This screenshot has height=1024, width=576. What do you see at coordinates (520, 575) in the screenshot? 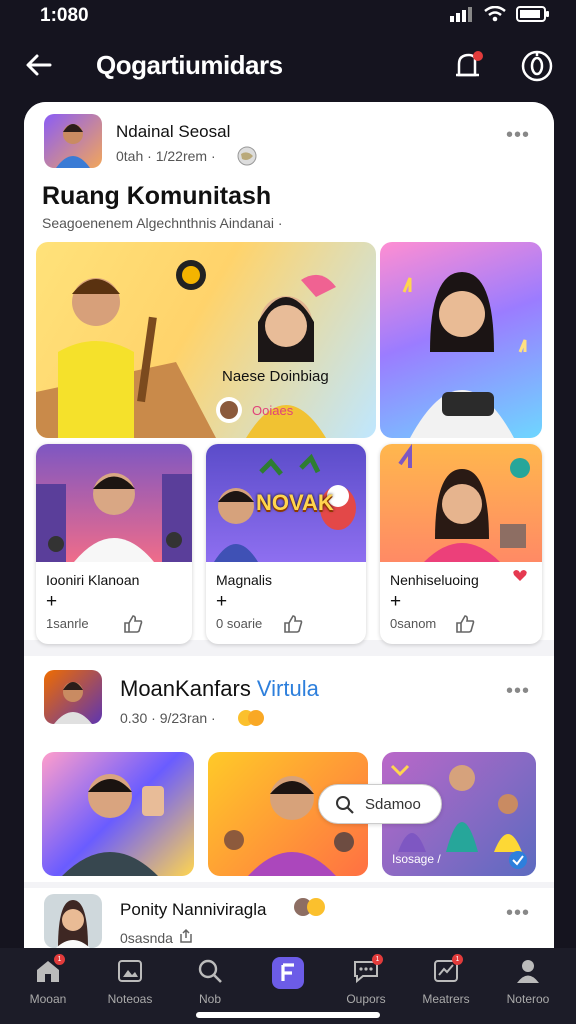
I see `heart-icon` at bounding box center [520, 575].